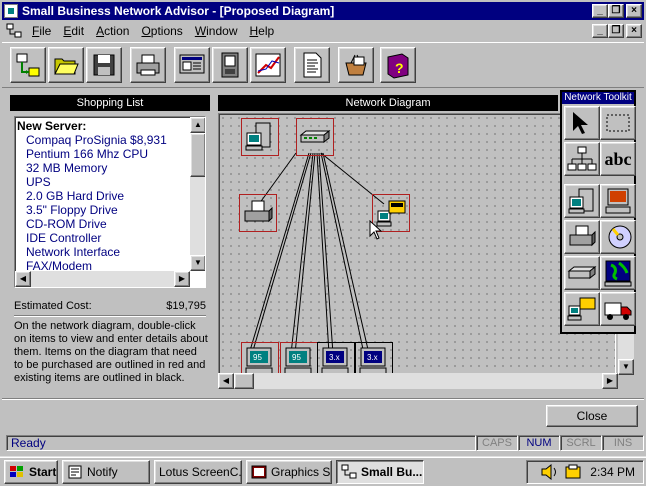 The height and width of the screenshot is (486, 646). Describe the element at coordinates (618, 273) in the screenshot. I see `internet-tool` at that location.